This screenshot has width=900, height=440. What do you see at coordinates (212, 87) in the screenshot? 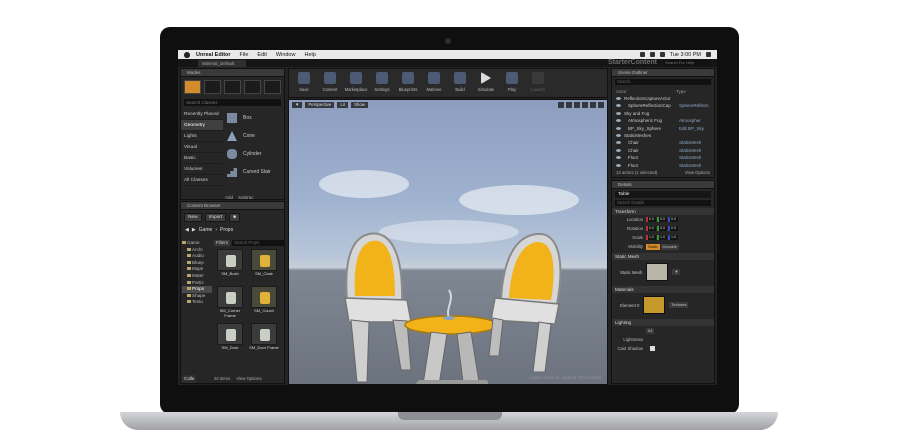
I see `paint-mode-icon` at bounding box center [212, 87].